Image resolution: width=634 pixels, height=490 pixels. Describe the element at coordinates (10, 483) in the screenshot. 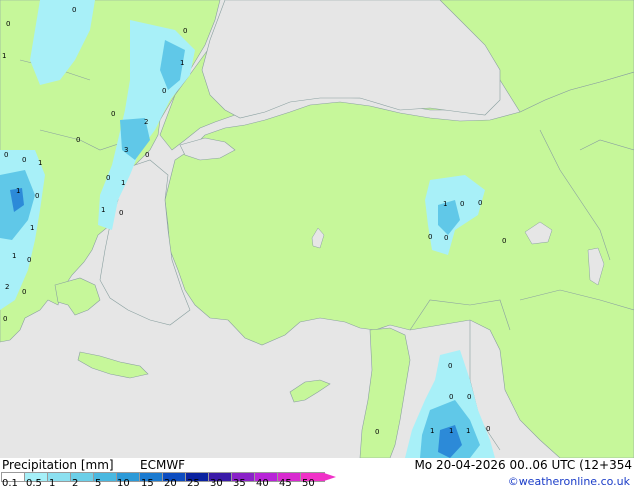

I see `scale-label: 0.1` at that location.